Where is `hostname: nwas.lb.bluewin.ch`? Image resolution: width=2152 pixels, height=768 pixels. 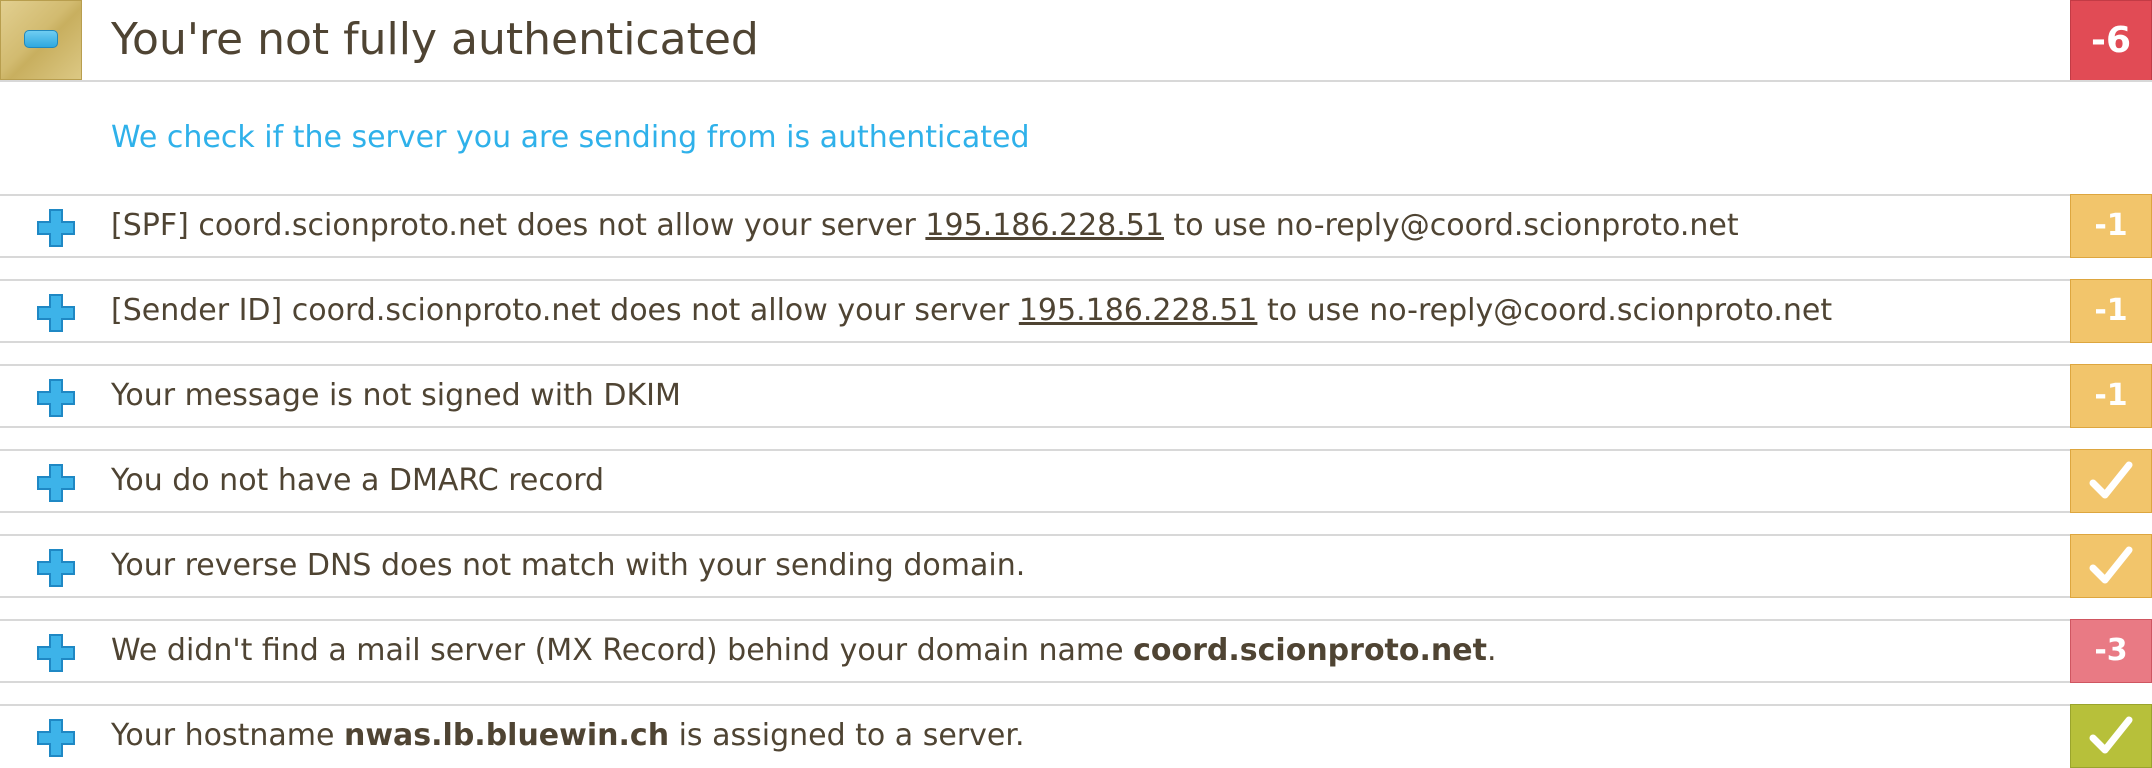 hostname: nwas.lb.bluewin.ch is located at coordinates (506, 735).